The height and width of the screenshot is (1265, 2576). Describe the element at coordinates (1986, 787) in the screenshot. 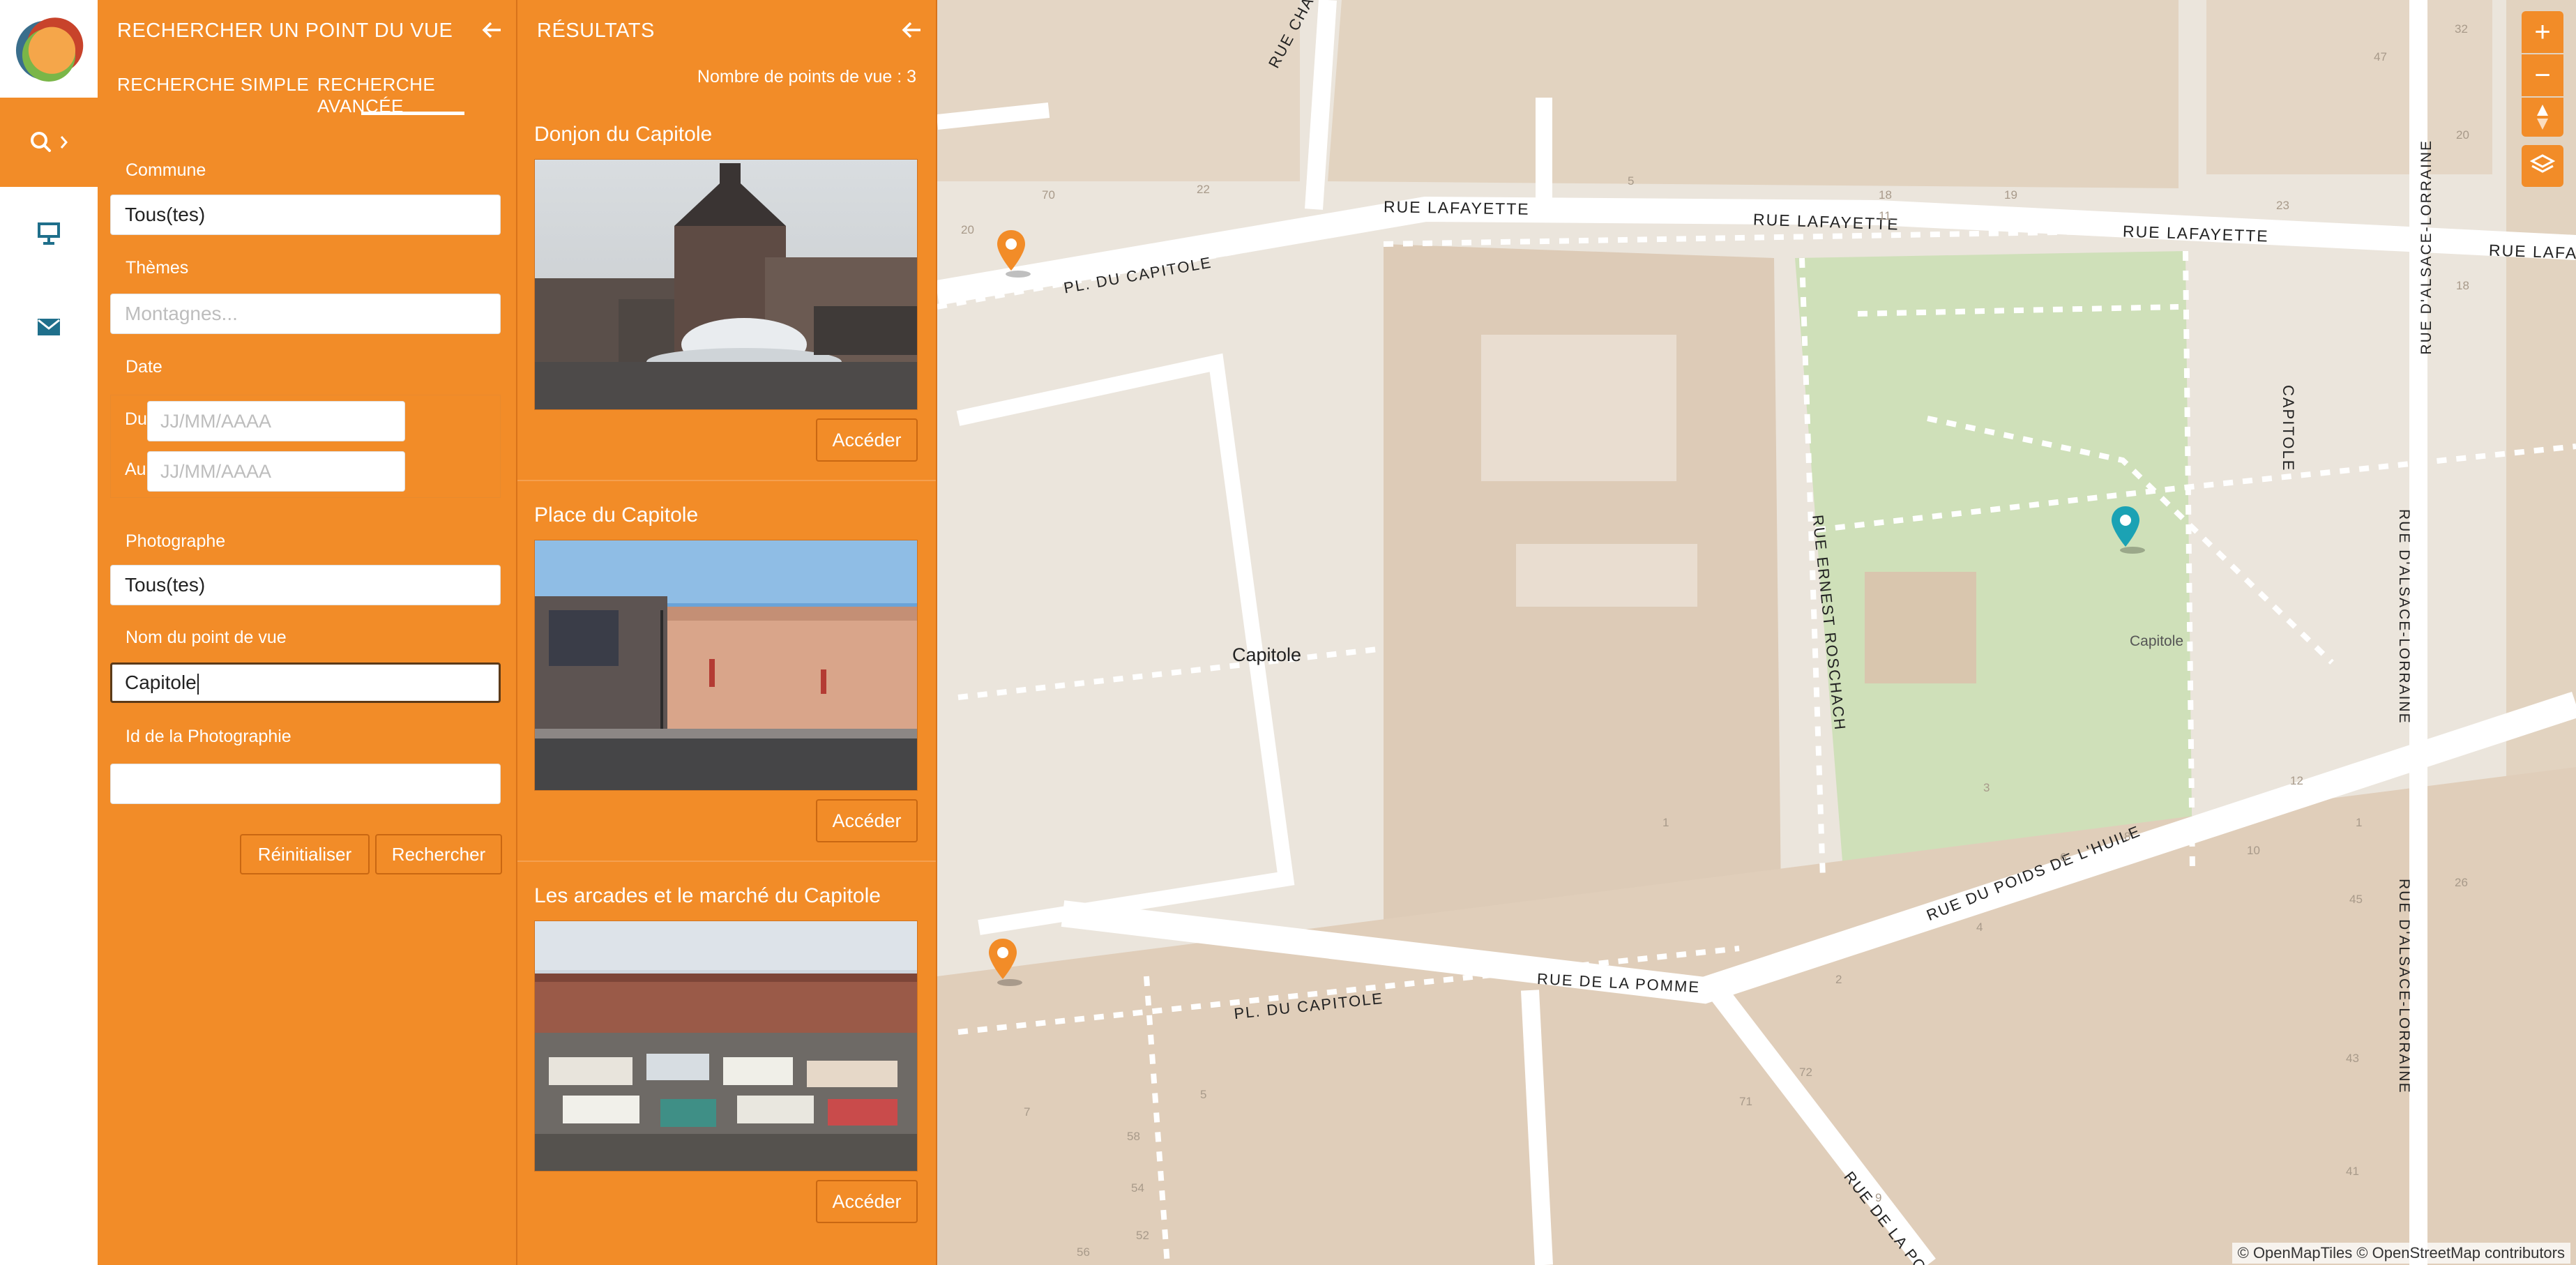

I see `house-number: 3` at that location.